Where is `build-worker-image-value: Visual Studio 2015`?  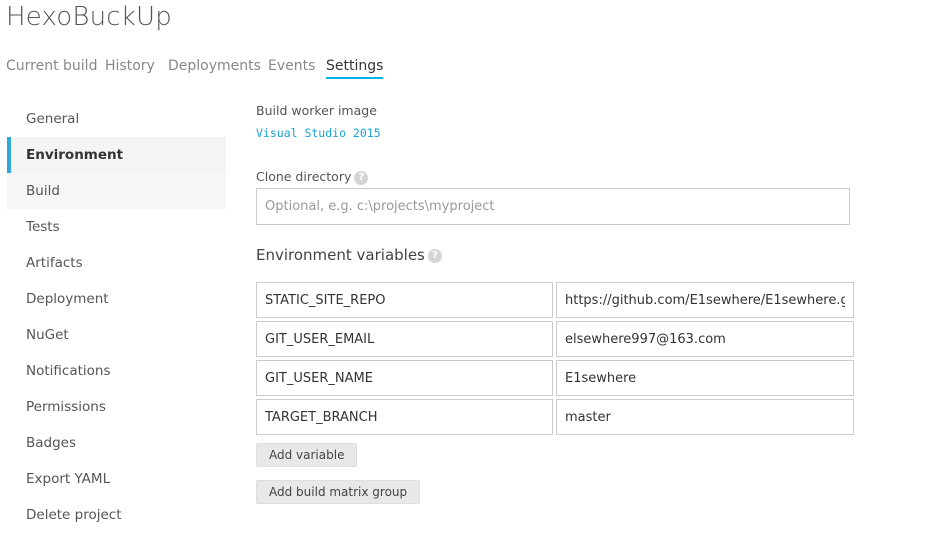 build-worker-image-value: Visual Studio 2015 is located at coordinates (318, 133).